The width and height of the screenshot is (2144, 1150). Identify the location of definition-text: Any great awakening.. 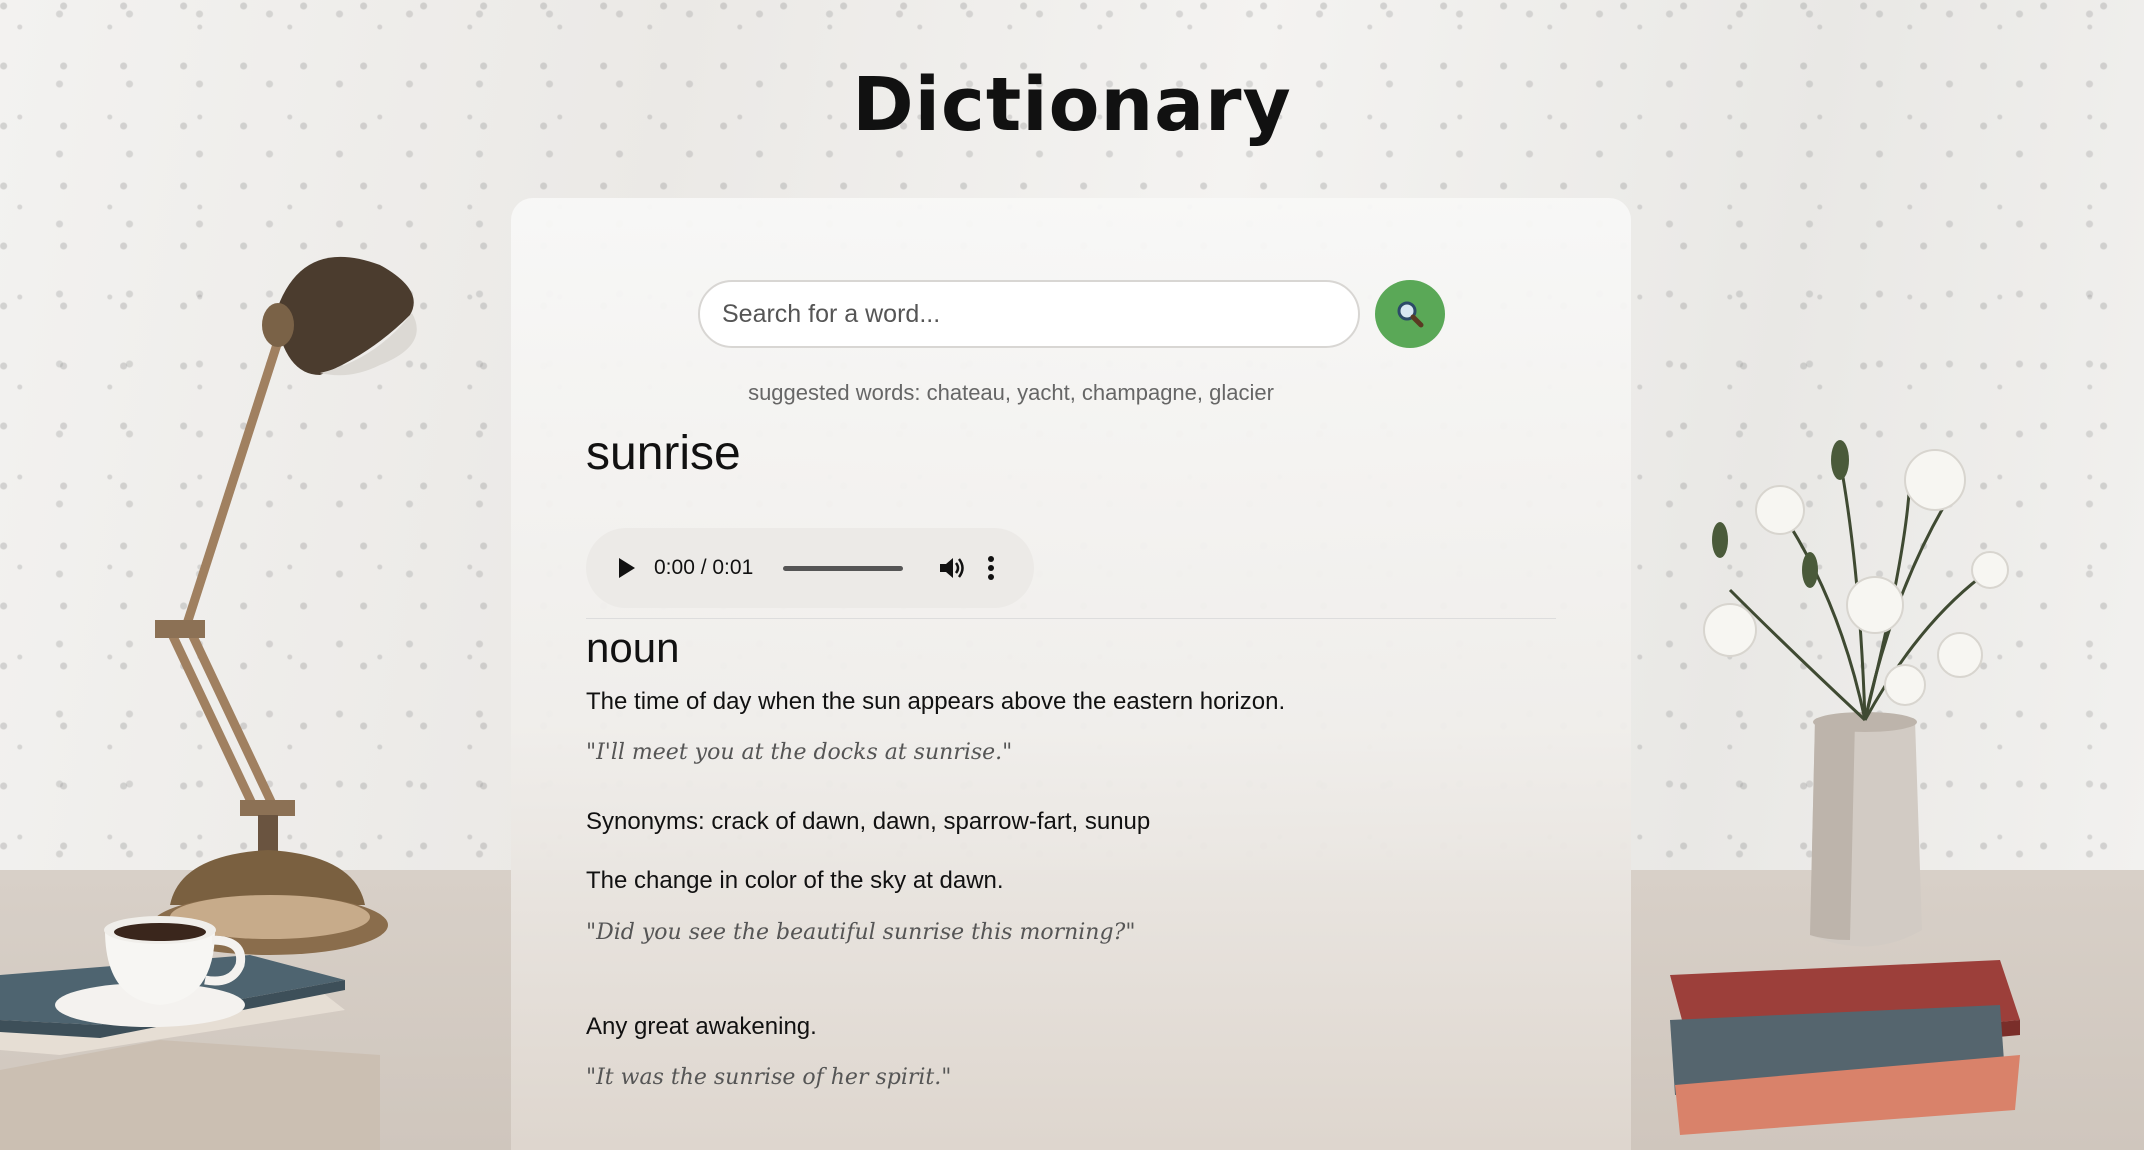
(701, 1026).